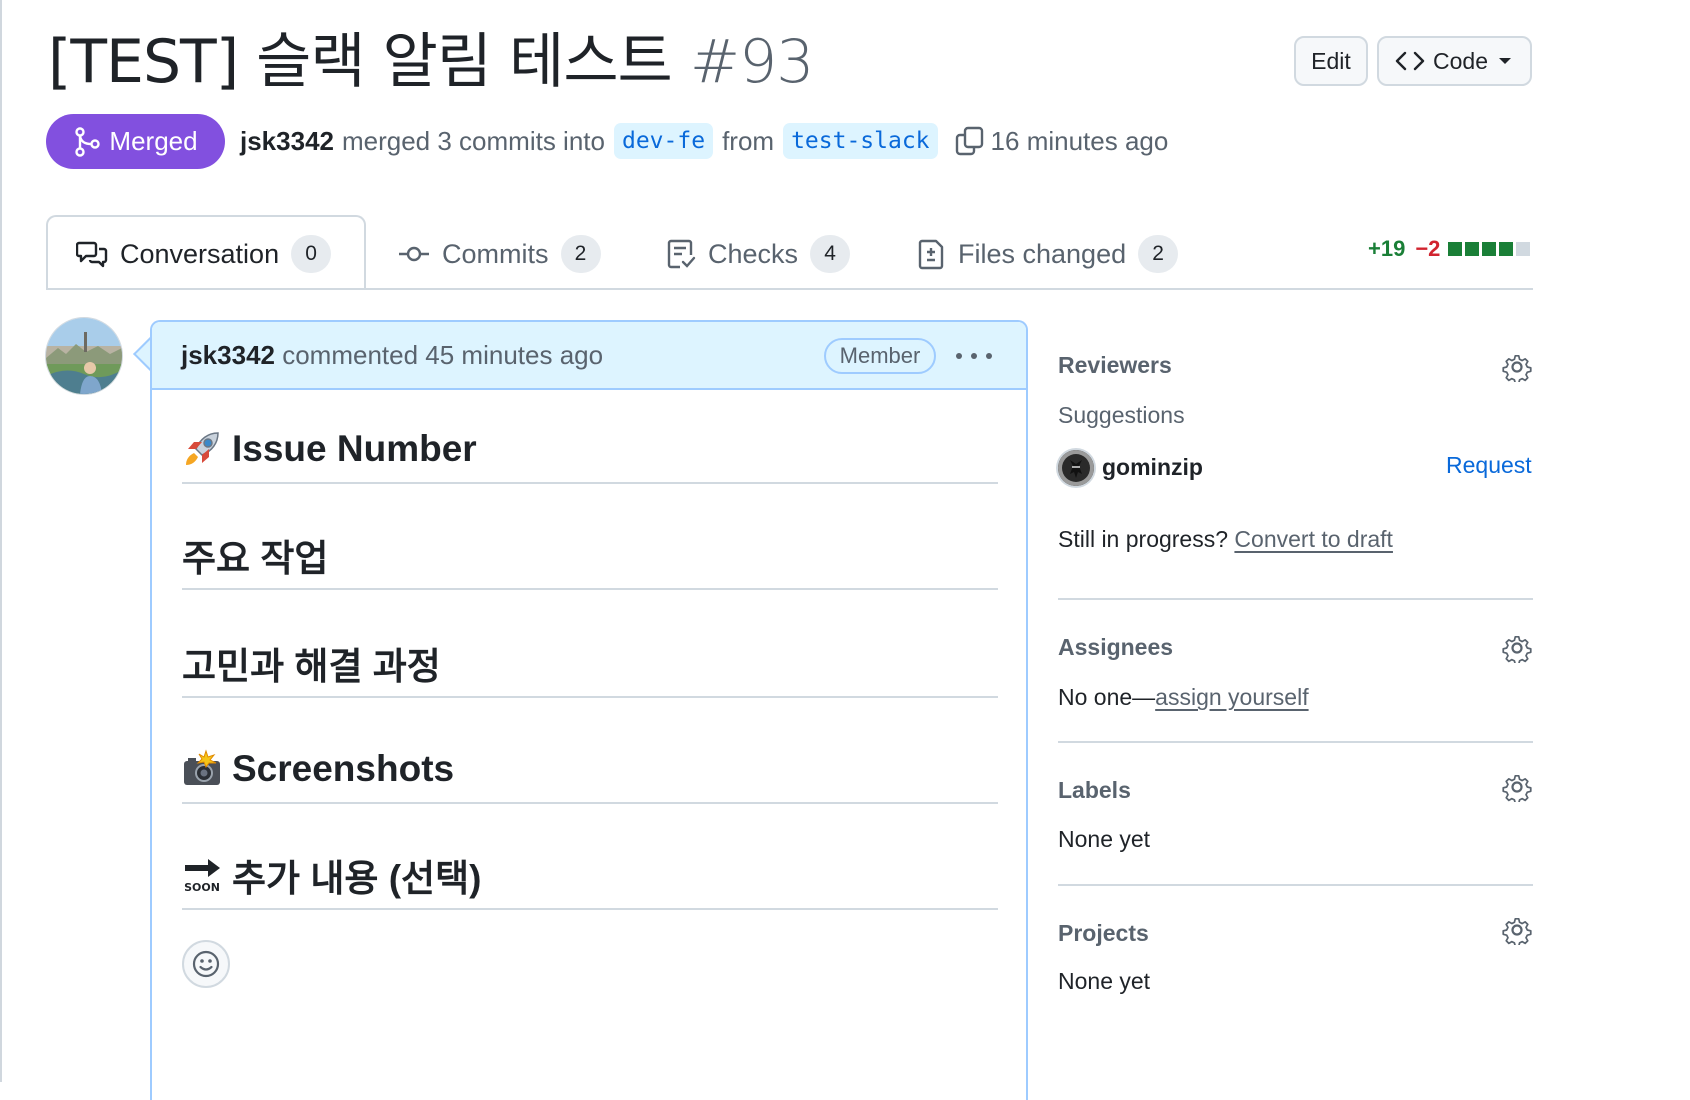 This screenshot has height=1100, width=1690. What do you see at coordinates (1231, 697) in the screenshot?
I see `assign-yourself-link: assign yourself` at bounding box center [1231, 697].